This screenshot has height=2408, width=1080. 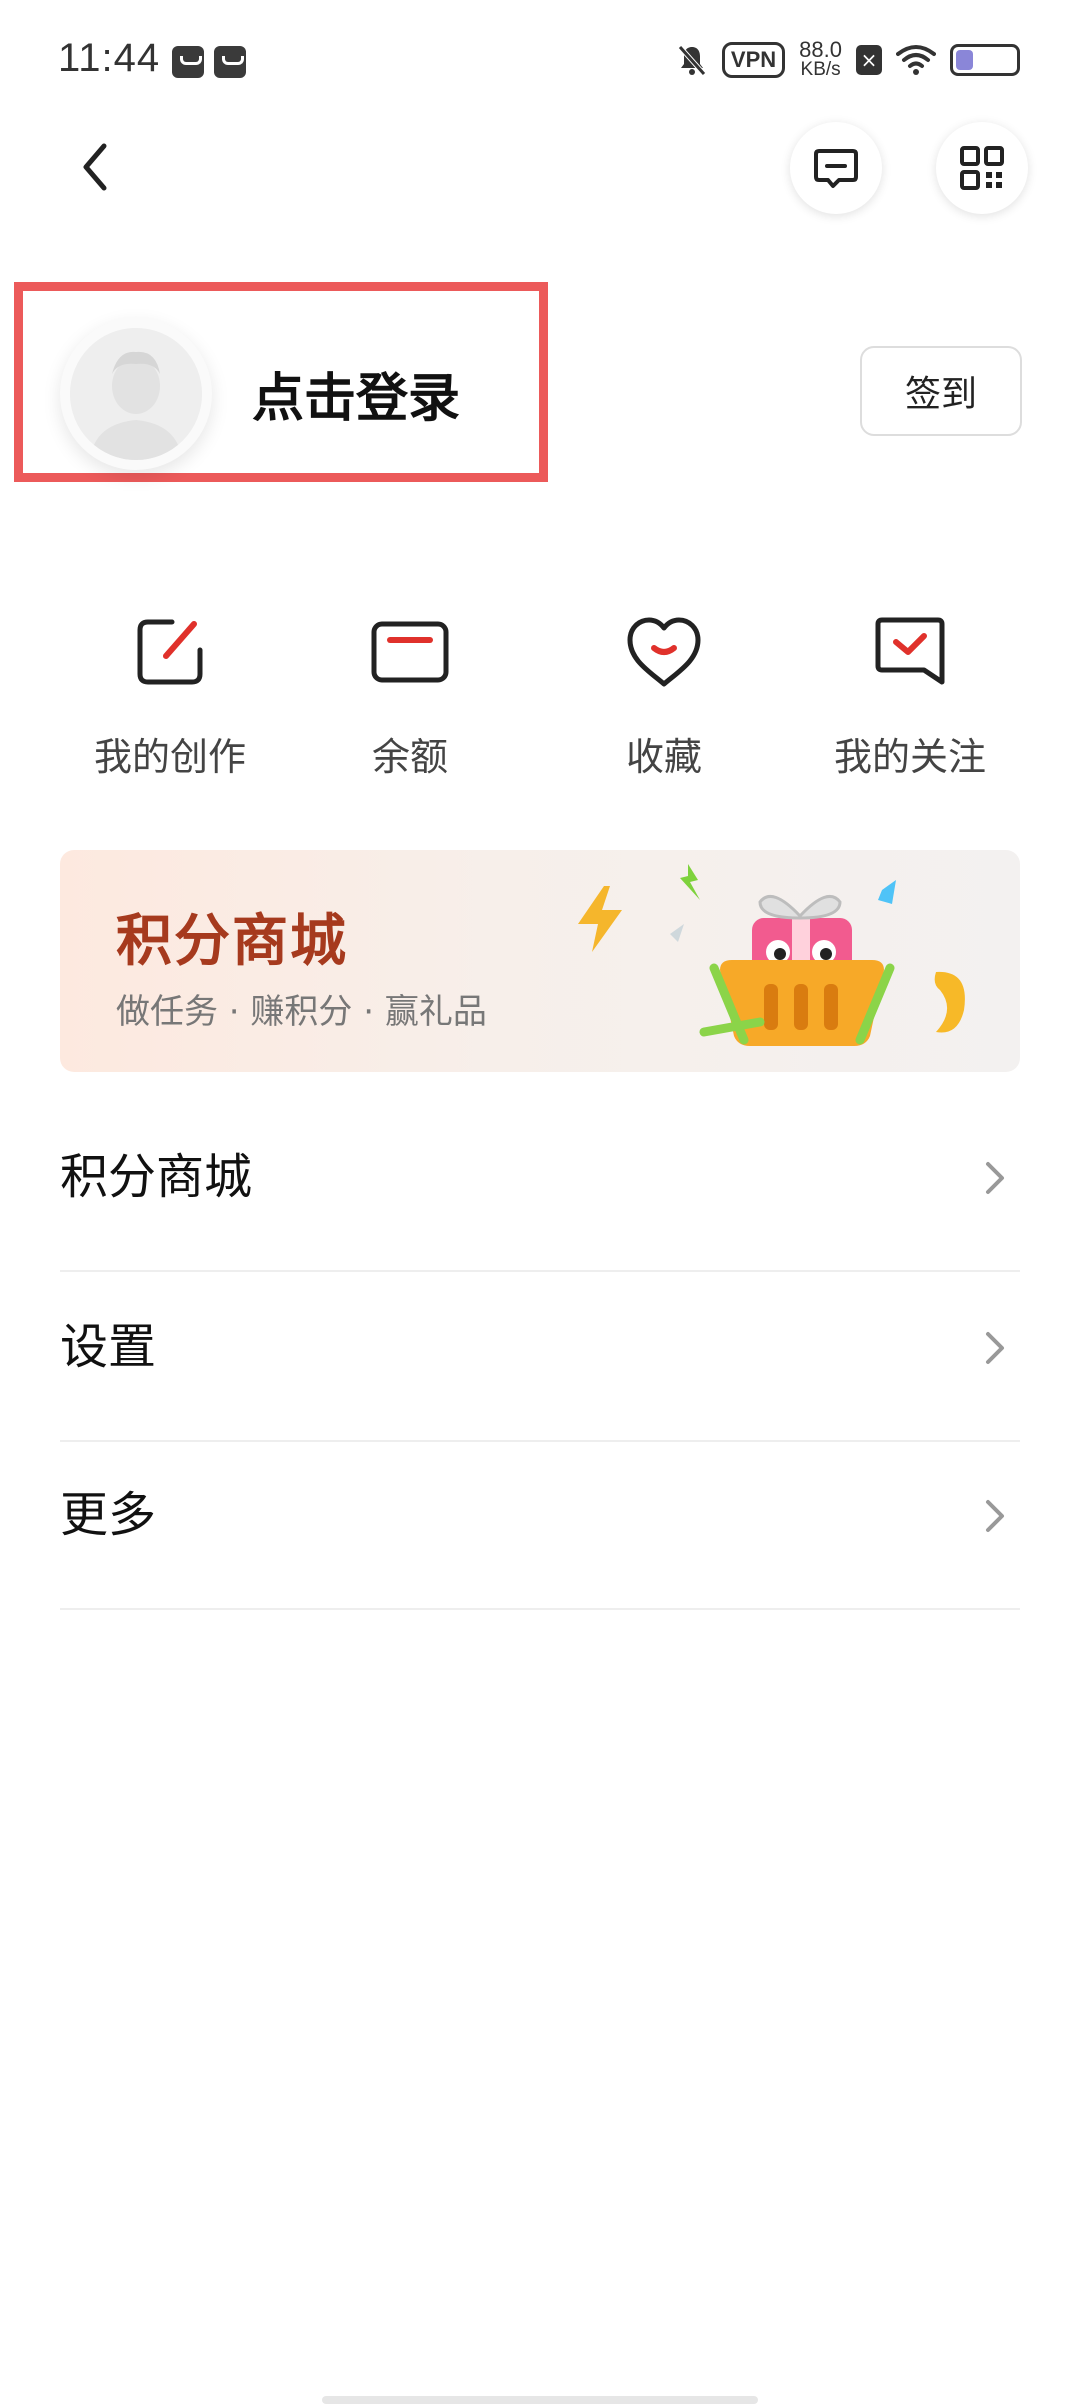 What do you see at coordinates (909, 757) in the screenshot?
I see `quick-action-label: 我的关注` at bounding box center [909, 757].